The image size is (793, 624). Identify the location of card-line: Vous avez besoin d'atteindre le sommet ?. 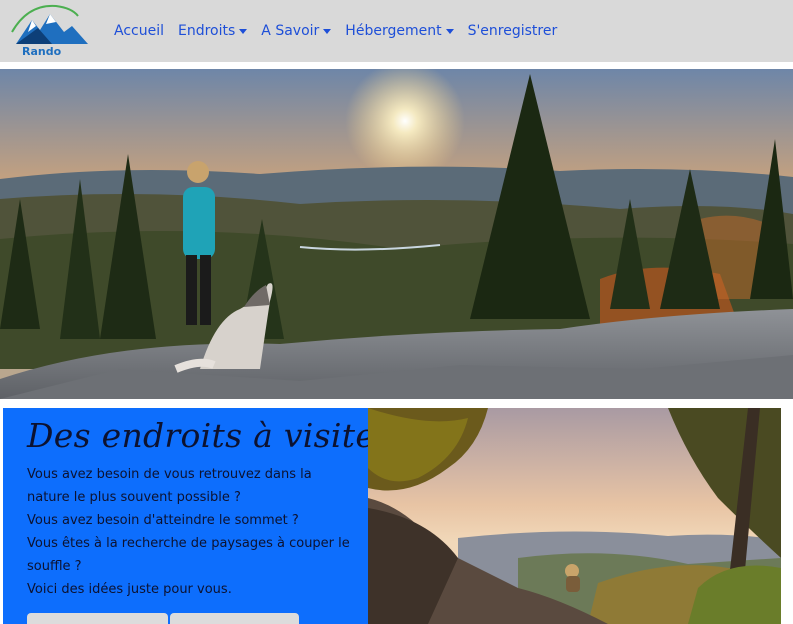
(163, 520).